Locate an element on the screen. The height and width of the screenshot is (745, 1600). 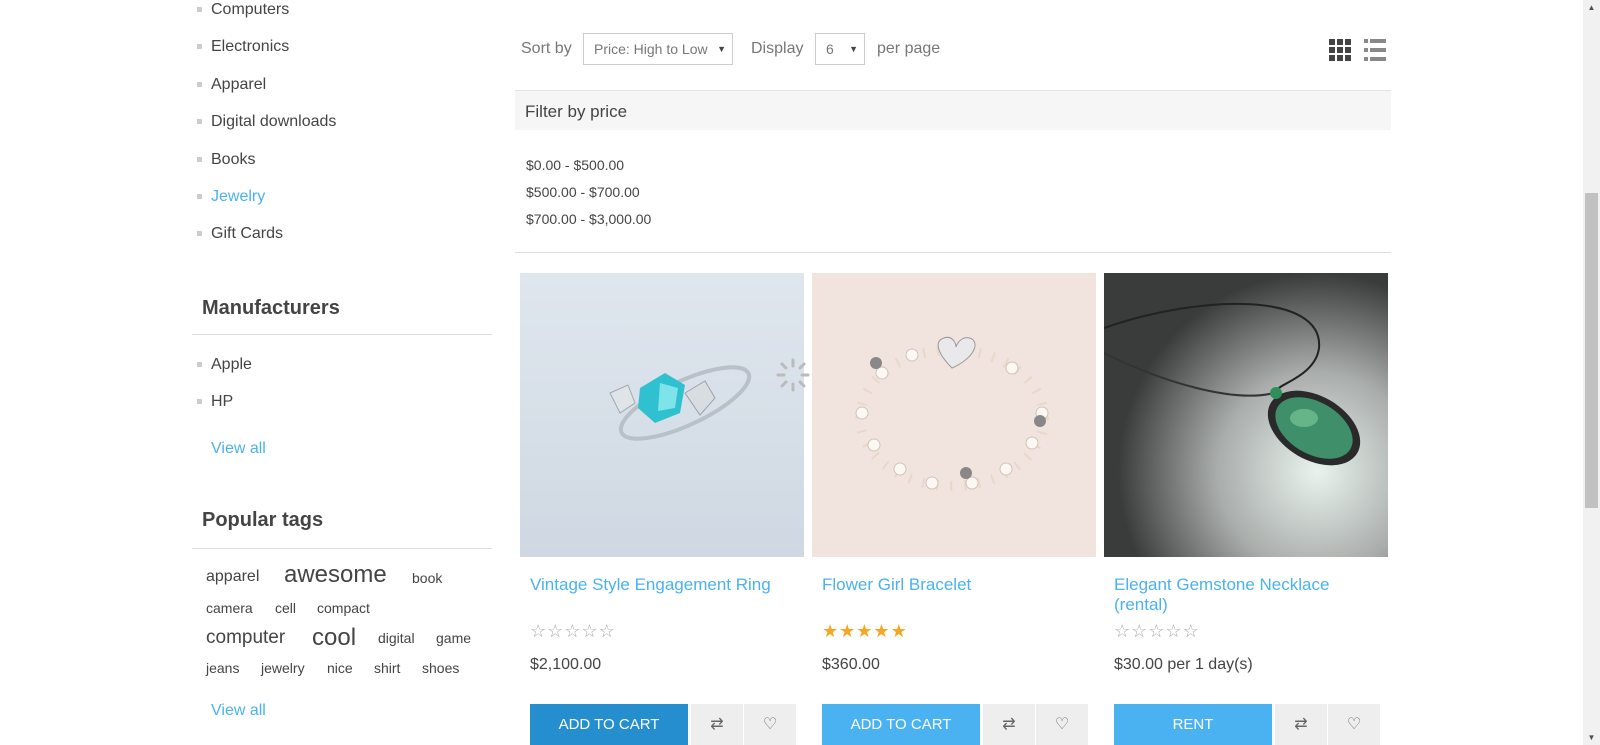
price-range-link: $0.00 - $500.00 is located at coordinates (575, 165).